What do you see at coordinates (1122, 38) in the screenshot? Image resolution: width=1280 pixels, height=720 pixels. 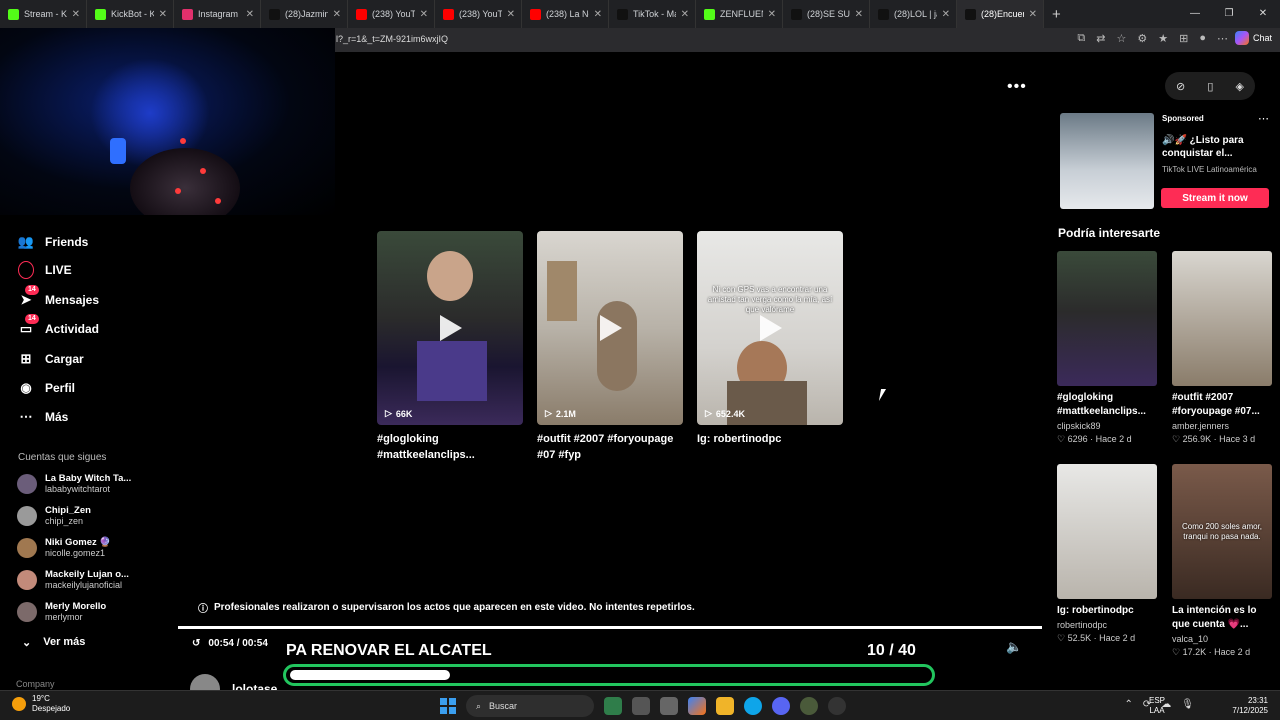 I see `favorite-star-icon: ☆` at bounding box center [1122, 38].